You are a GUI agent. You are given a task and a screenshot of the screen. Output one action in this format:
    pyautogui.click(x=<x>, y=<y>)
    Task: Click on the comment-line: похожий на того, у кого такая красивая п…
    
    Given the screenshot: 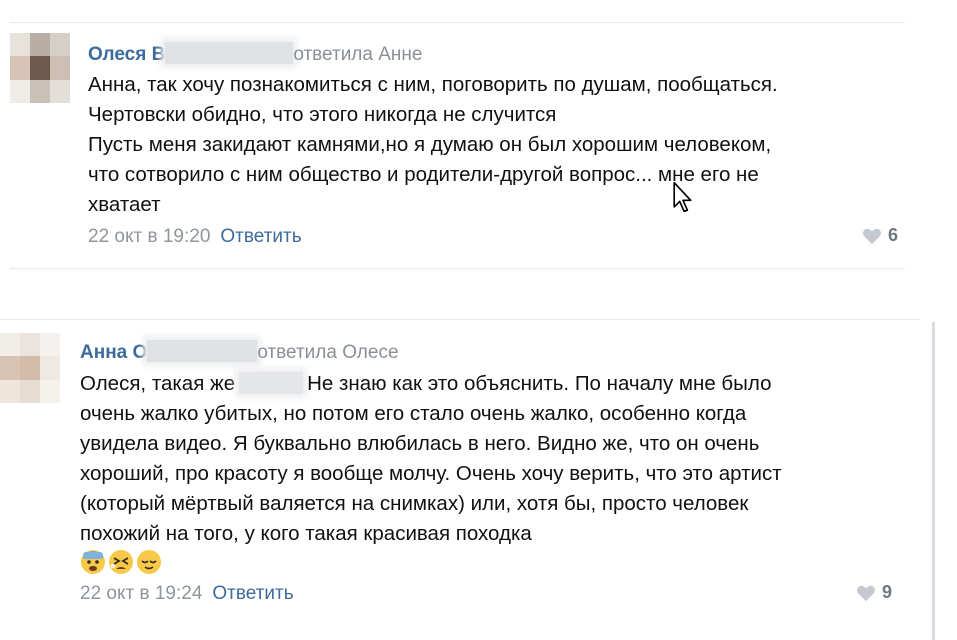 What is the action you would take?
    pyautogui.click(x=306, y=533)
    